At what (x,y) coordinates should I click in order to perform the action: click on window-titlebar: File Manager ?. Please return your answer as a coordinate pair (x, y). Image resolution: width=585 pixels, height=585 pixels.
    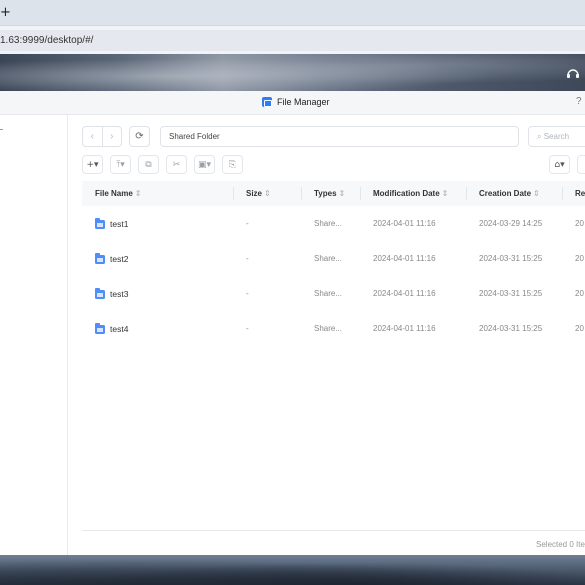
    Looking at the image, I should click on (292, 103).